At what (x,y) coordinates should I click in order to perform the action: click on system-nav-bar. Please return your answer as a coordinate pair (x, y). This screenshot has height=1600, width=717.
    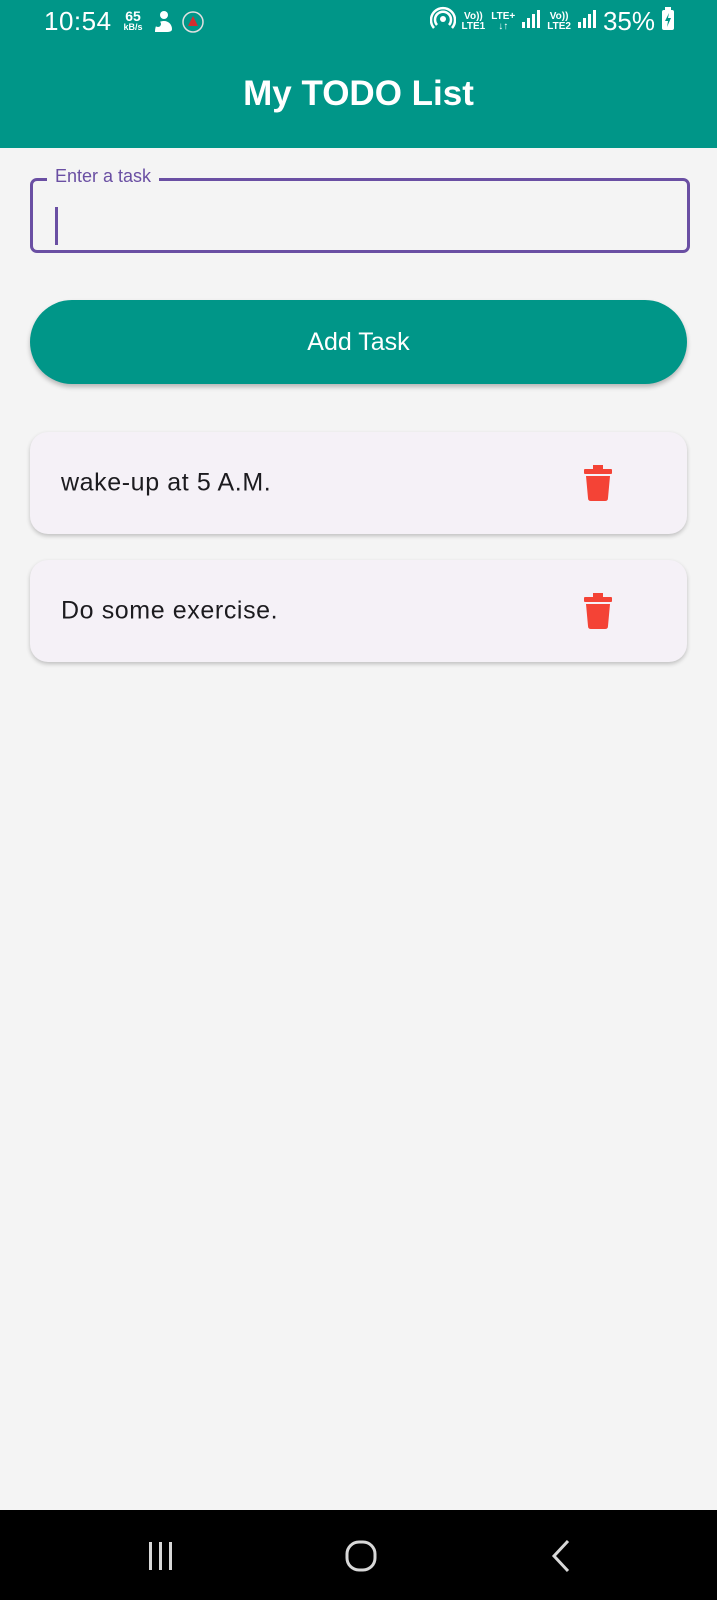
    Looking at the image, I should click on (358, 1555).